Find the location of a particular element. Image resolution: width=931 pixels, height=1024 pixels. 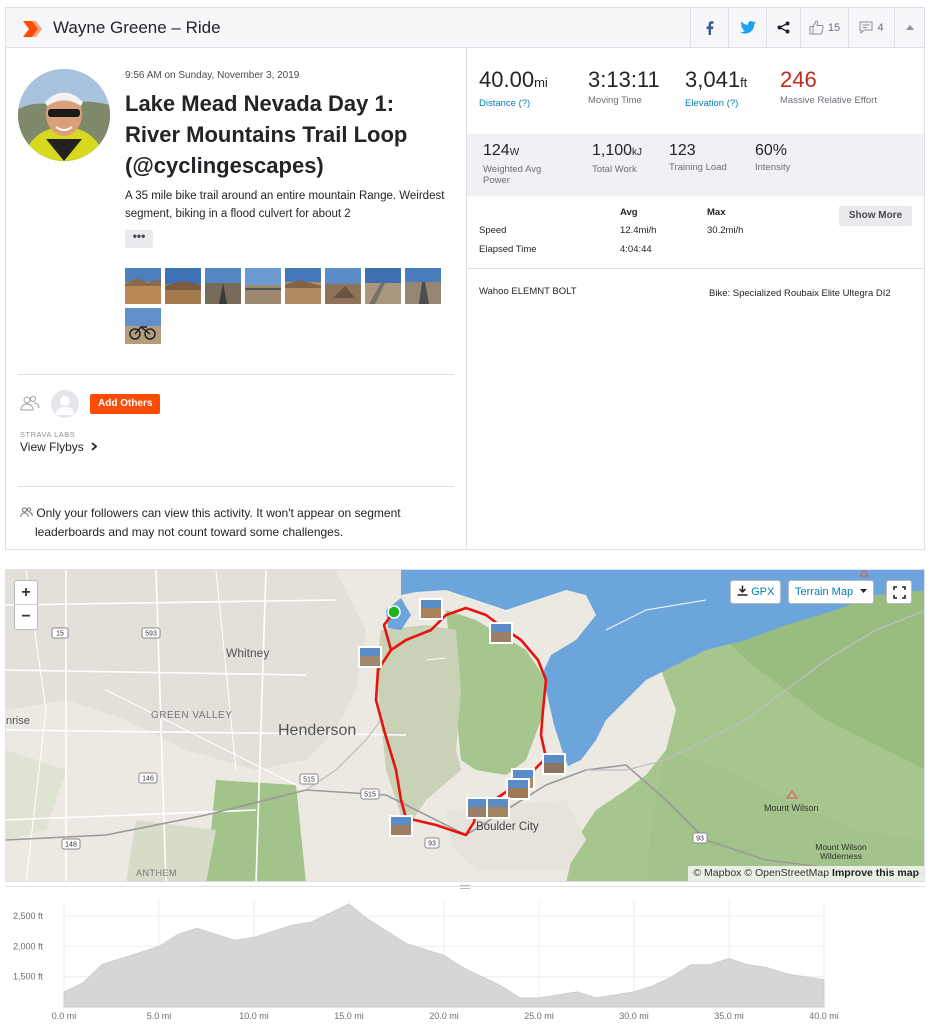

zoom-control: + − is located at coordinates (26, 605).